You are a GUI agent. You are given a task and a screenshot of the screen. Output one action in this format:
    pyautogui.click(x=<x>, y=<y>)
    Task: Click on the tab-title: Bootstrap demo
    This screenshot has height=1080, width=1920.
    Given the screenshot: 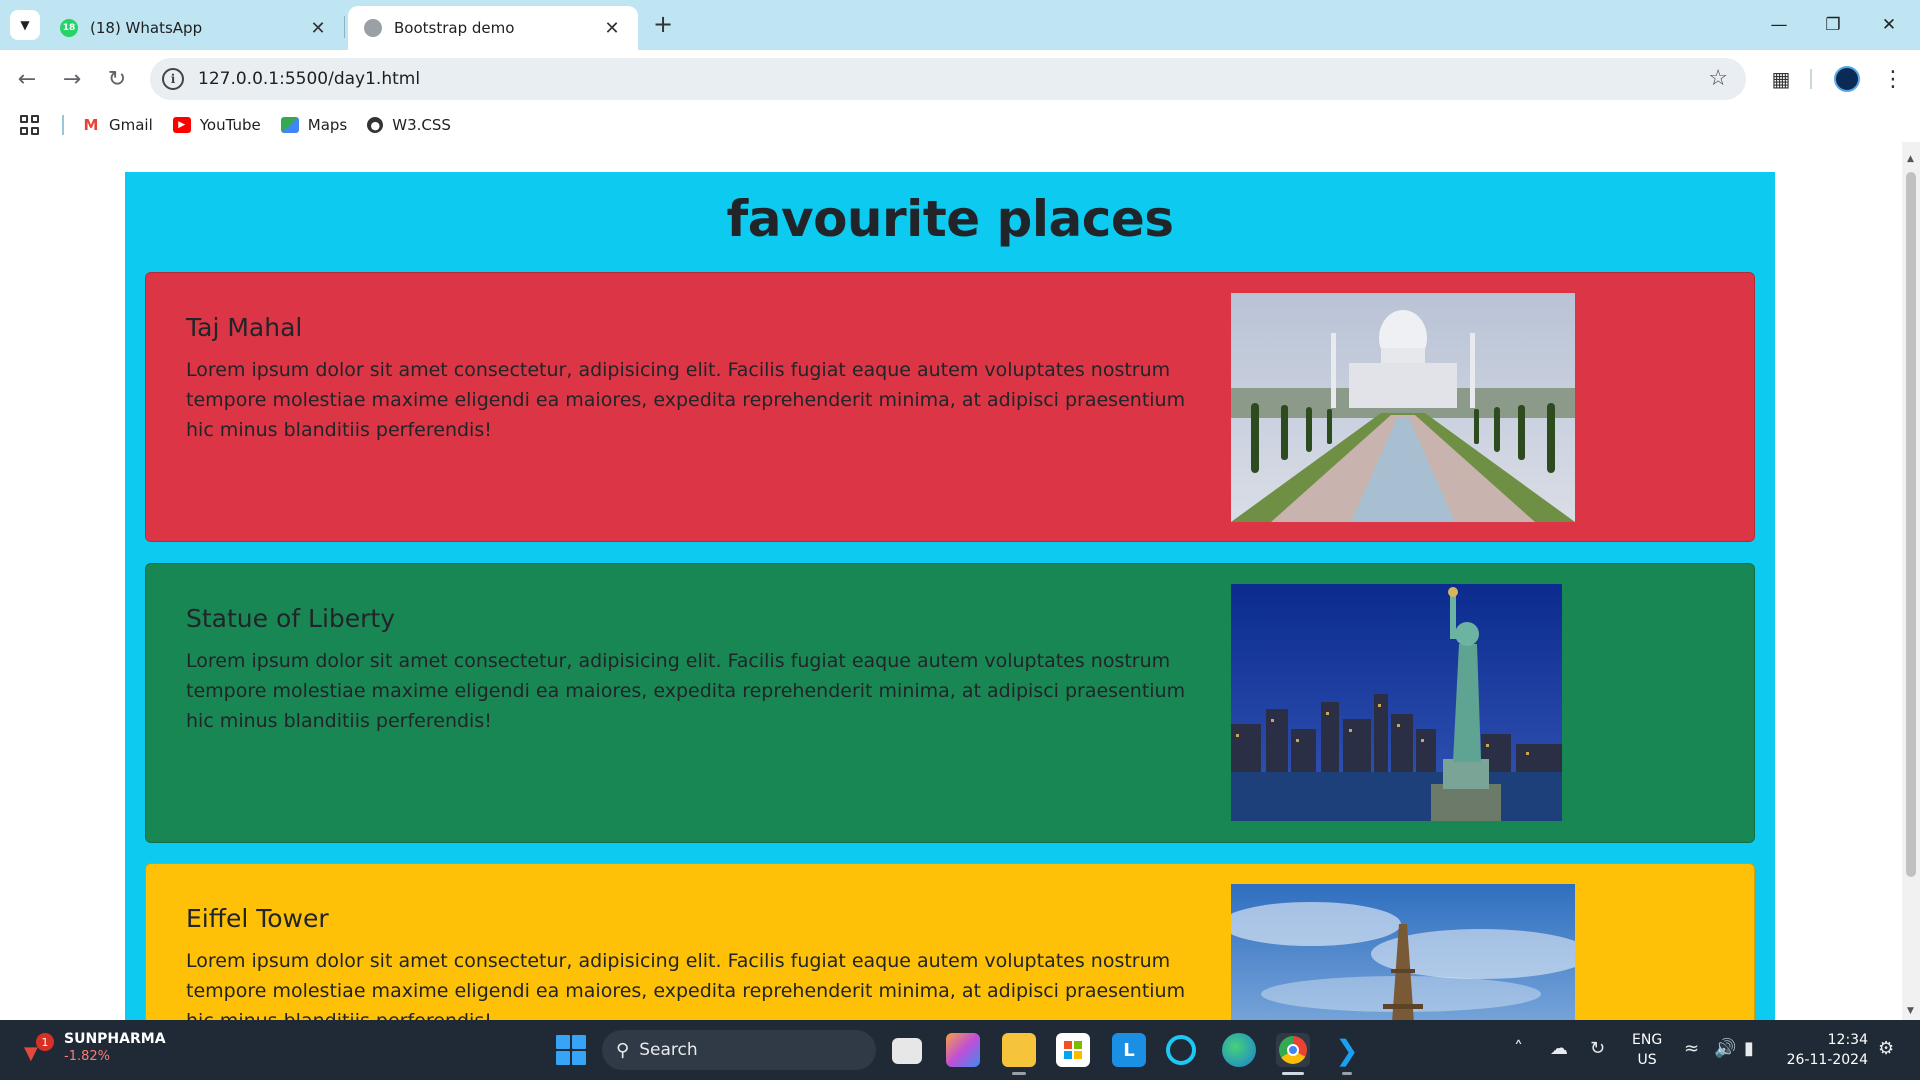 What is the action you would take?
    pyautogui.click(x=454, y=28)
    